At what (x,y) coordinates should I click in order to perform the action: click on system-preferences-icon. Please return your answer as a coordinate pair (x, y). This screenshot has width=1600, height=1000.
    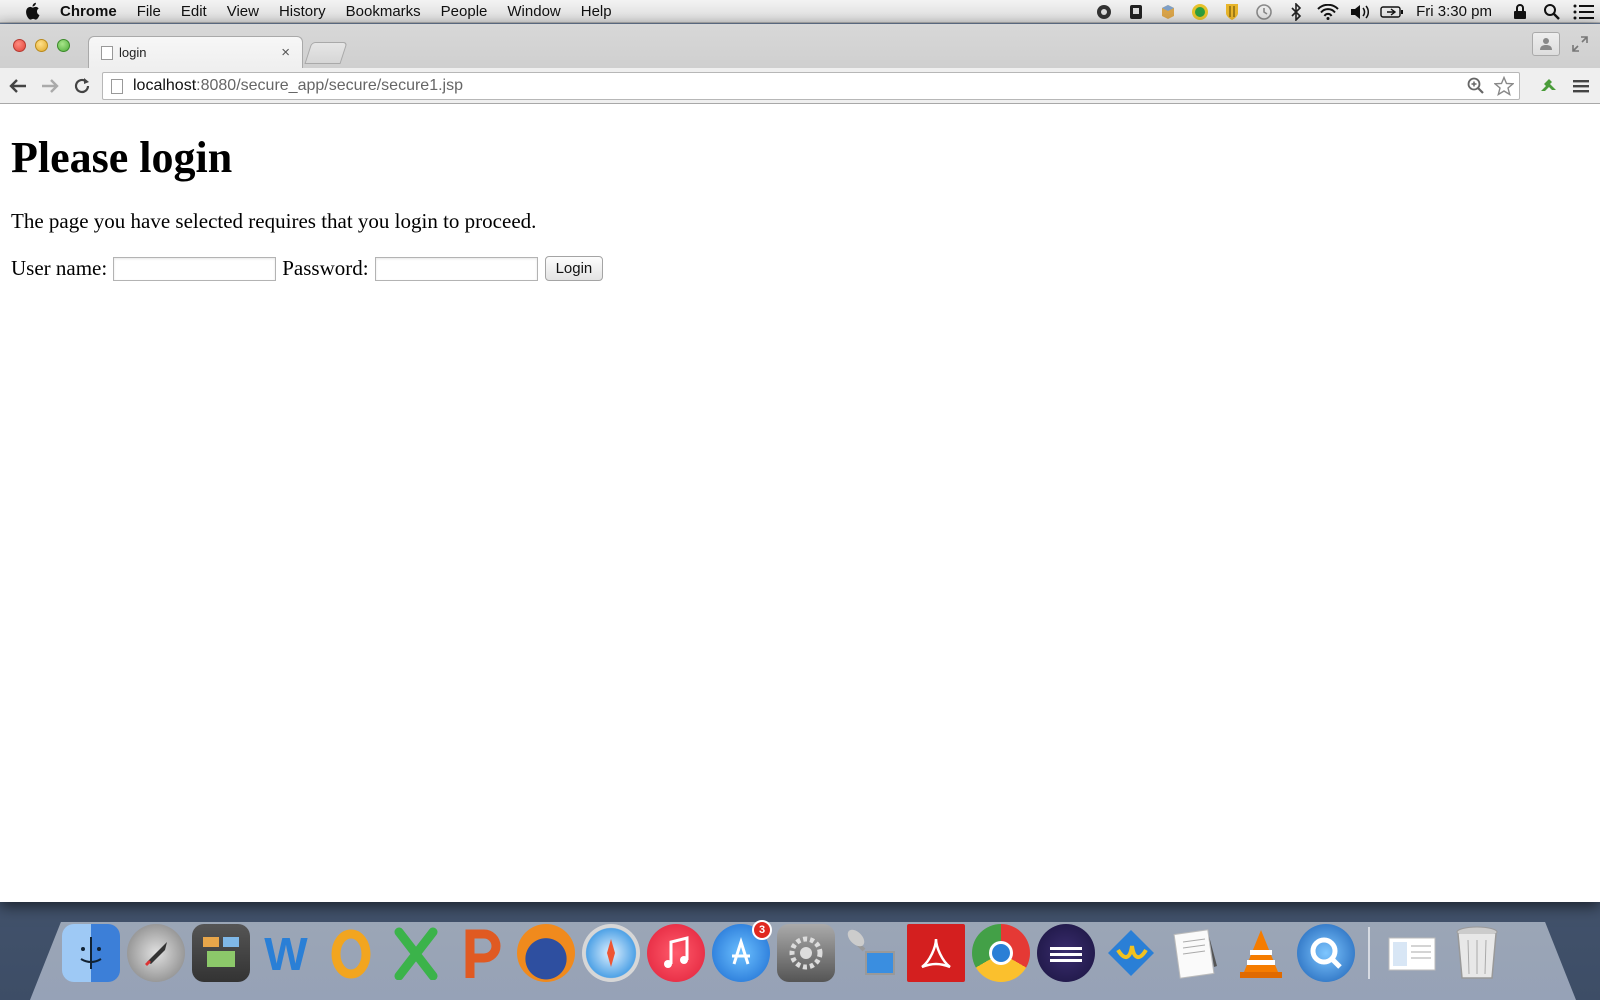
    Looking at the image, I should click on (806, 953).